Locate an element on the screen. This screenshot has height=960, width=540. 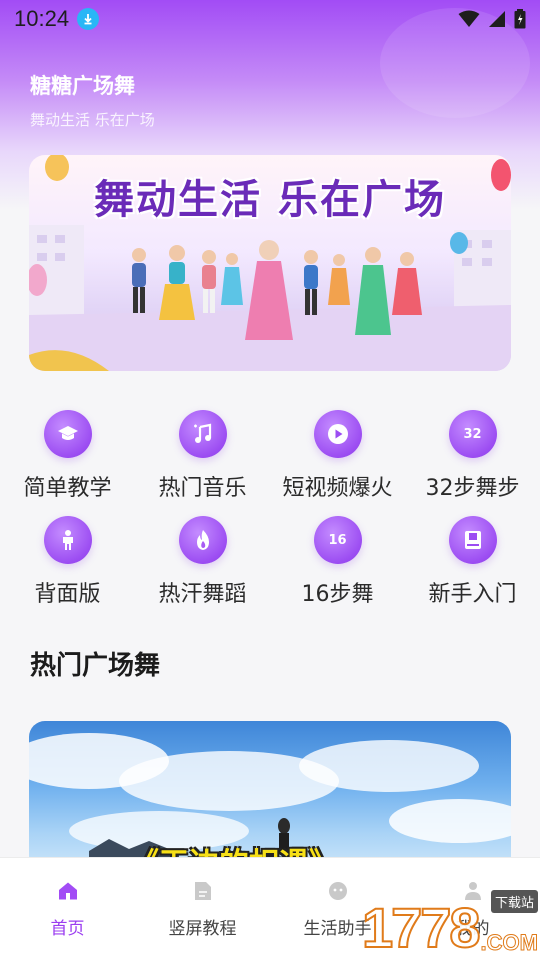
category-label: 热门音乐 is located at coordinates (202, 488).